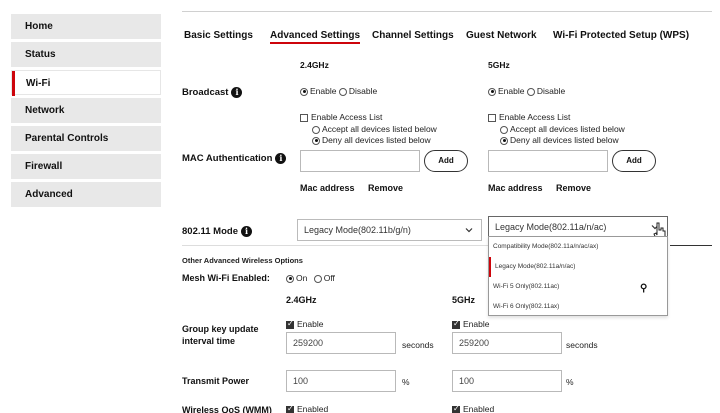 This screenshot has width=720, height=413. Describe the element at coordinates (86, 110) in the screenshot. I see `sidebar-item-network: Network` at that location.